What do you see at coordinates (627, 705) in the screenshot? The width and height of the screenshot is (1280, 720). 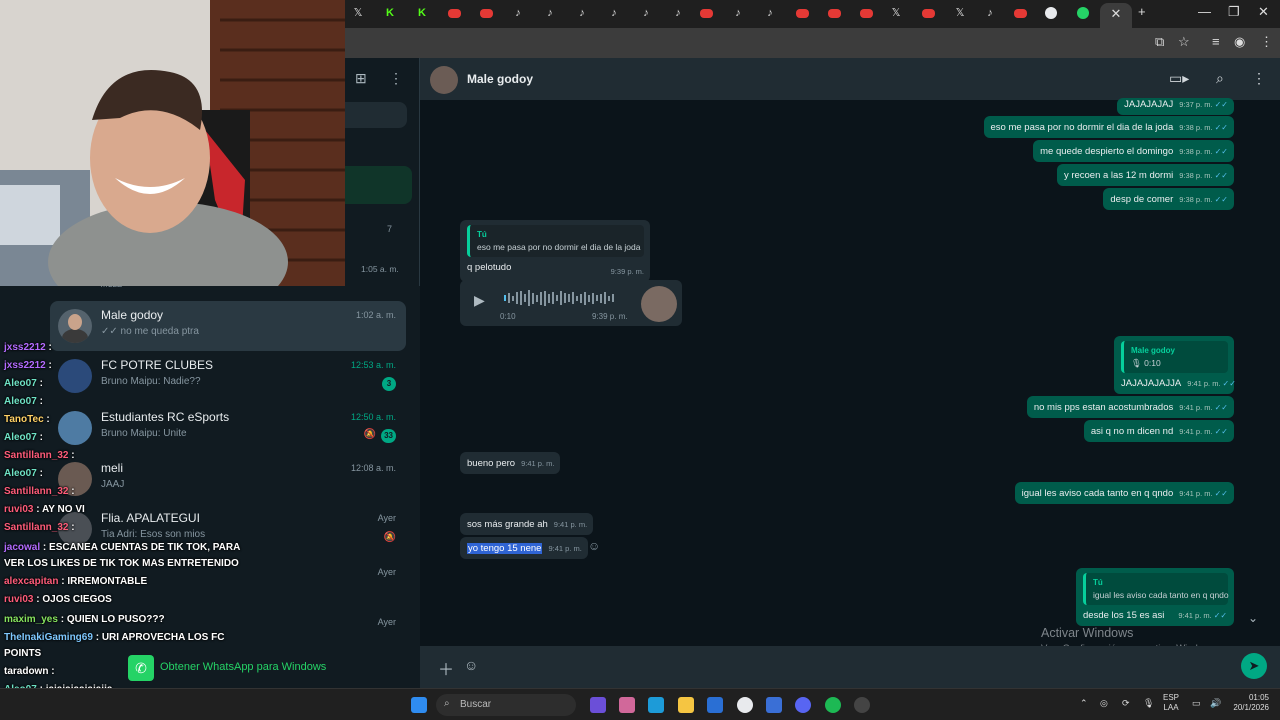 I see `copilot-icon` at bounding box center [627, 705].